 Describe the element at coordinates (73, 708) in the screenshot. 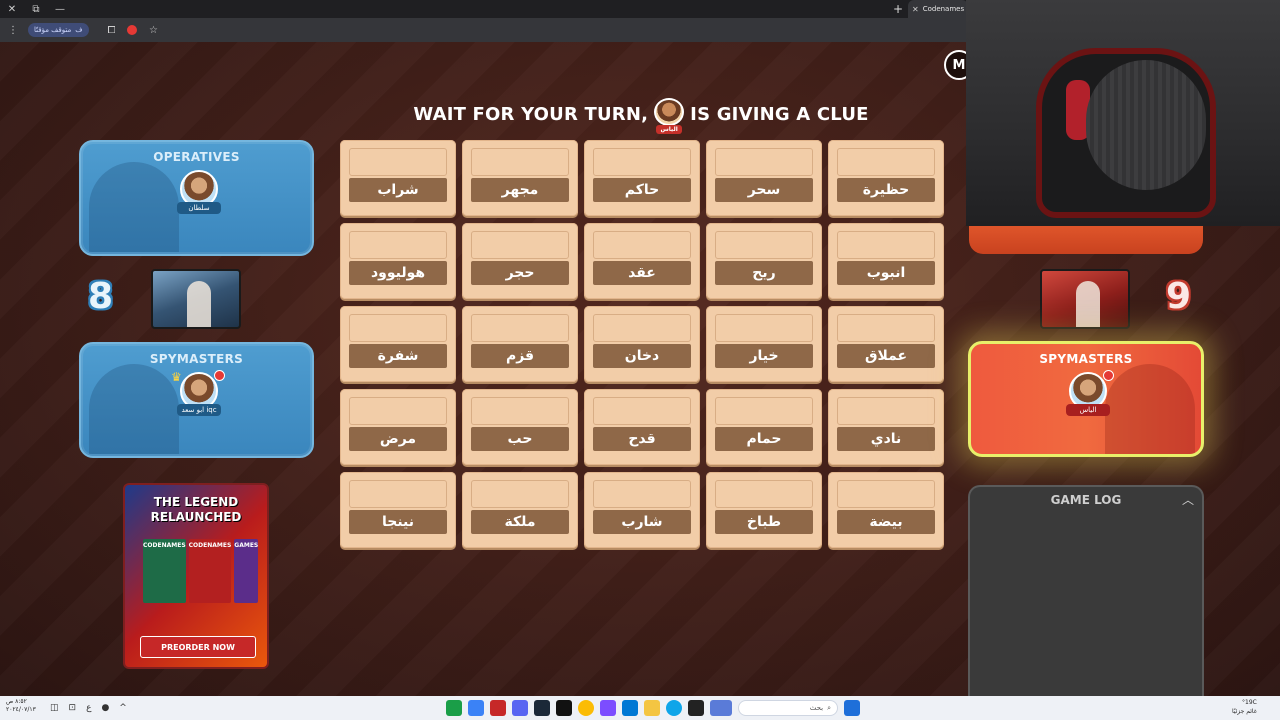

I see `network-icon: ⊡` at that location.